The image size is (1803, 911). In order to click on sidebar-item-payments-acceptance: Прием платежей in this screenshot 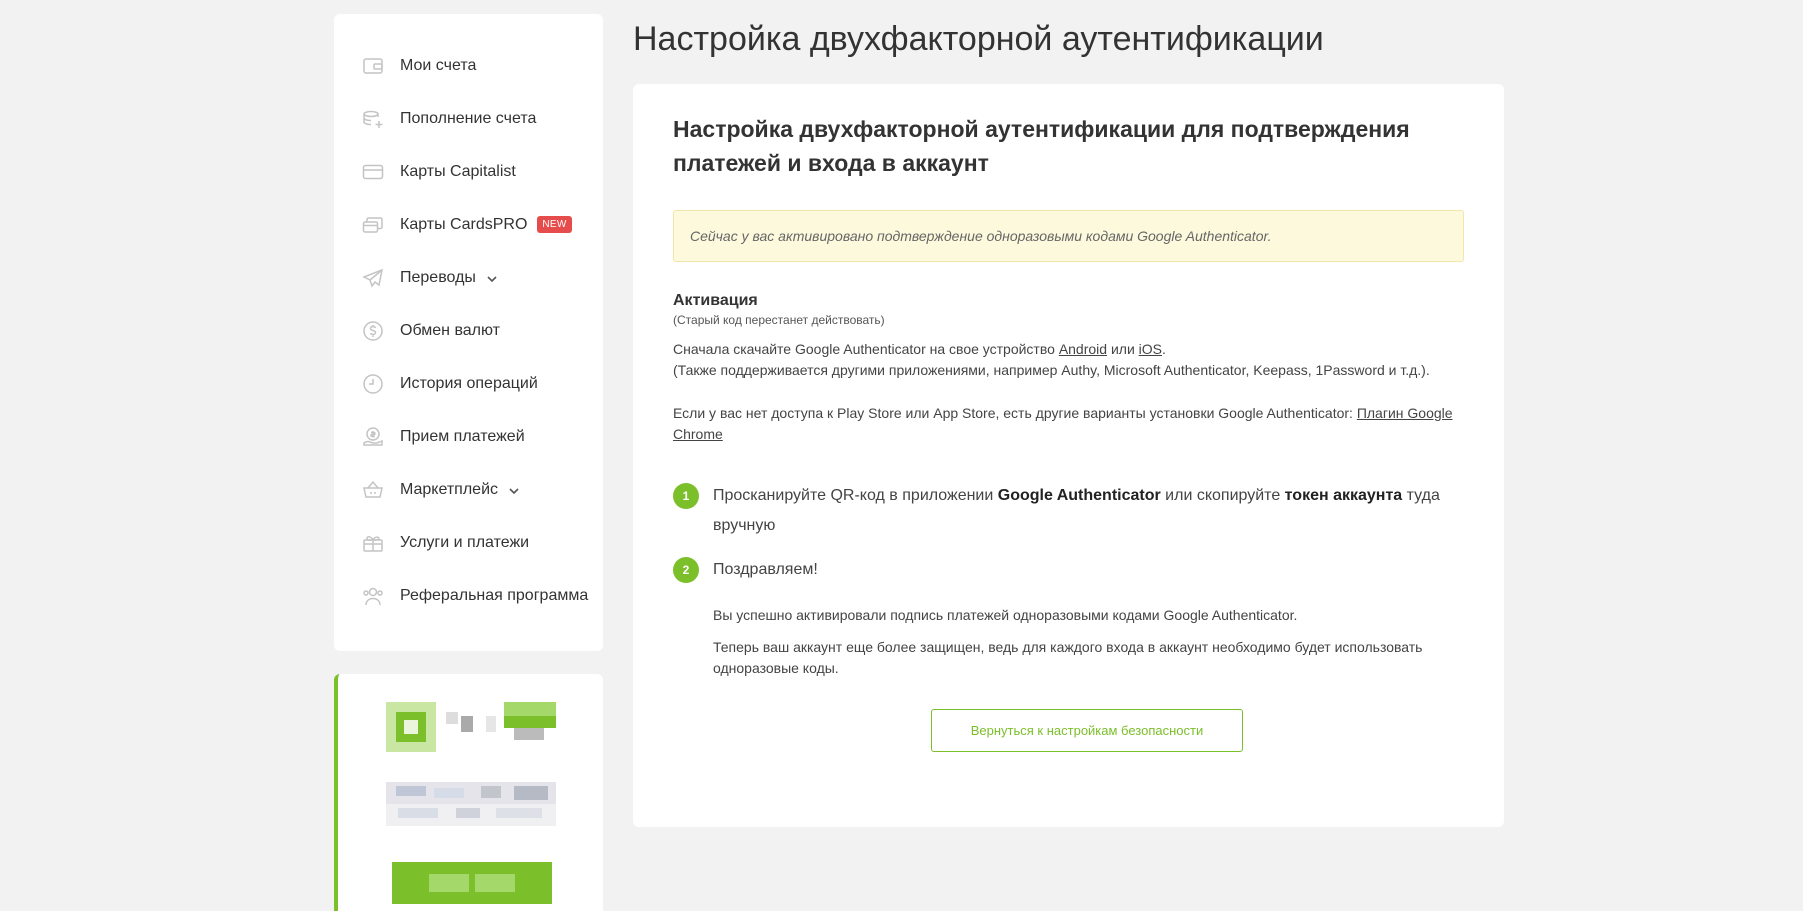, I will do `click(468, 436)`.